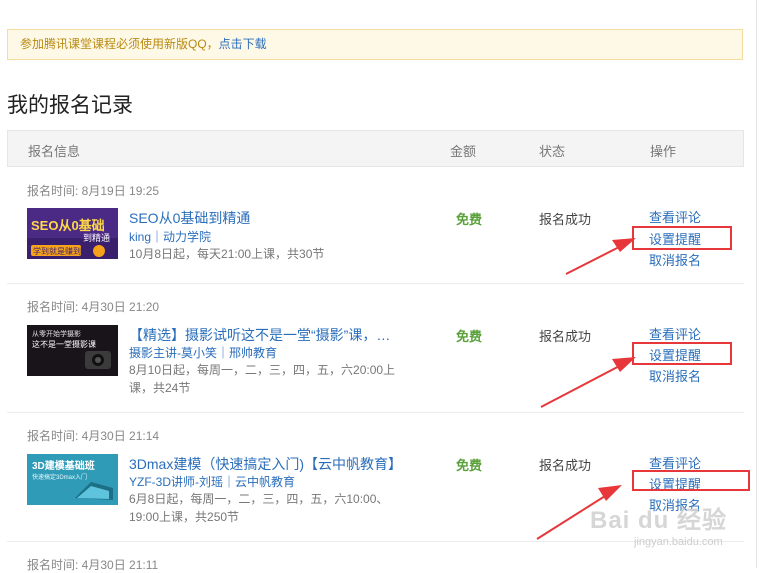 The height and width of the screenshot is (573, 771). Describe the element at coordinates (463, 151) in the screenshot. I see `header-amount: 金额` at that location.